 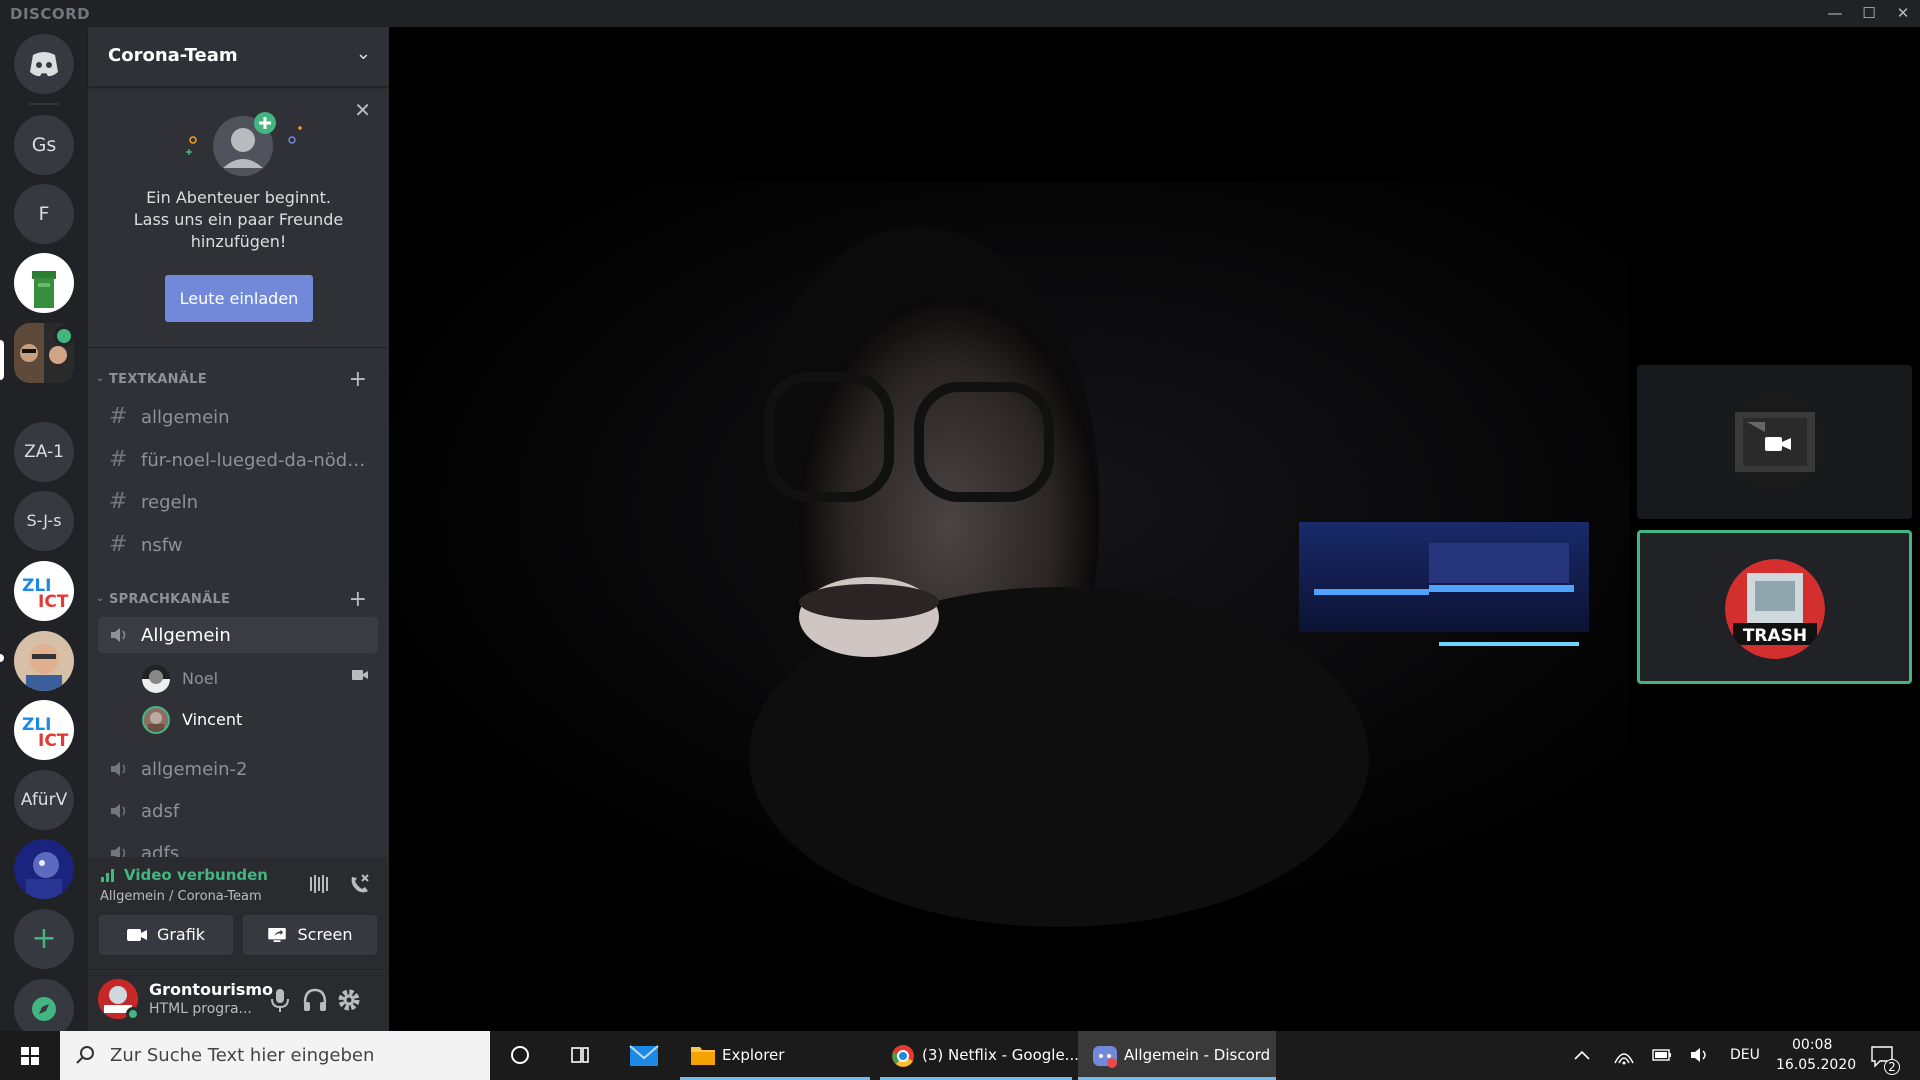 What do you see at coordinates (903, 1056) in the screenshot?
I see `chrome-icon` at bounding box center [903, 1056].